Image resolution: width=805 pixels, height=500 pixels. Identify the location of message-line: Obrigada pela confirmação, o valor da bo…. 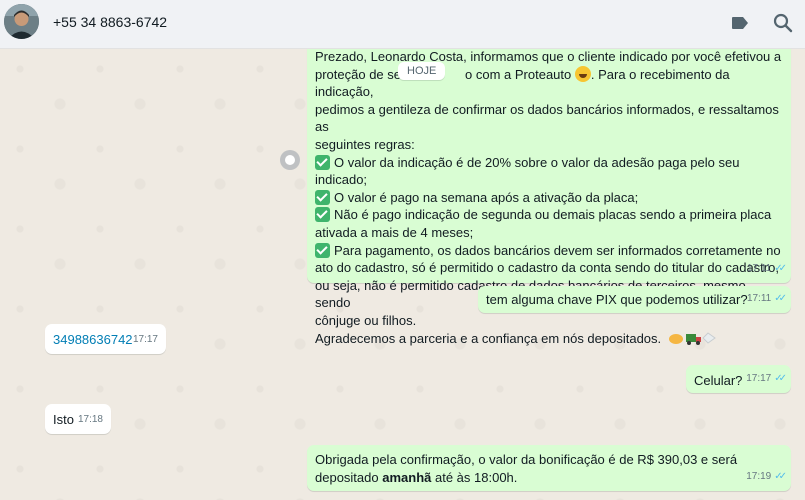
(526, 459).